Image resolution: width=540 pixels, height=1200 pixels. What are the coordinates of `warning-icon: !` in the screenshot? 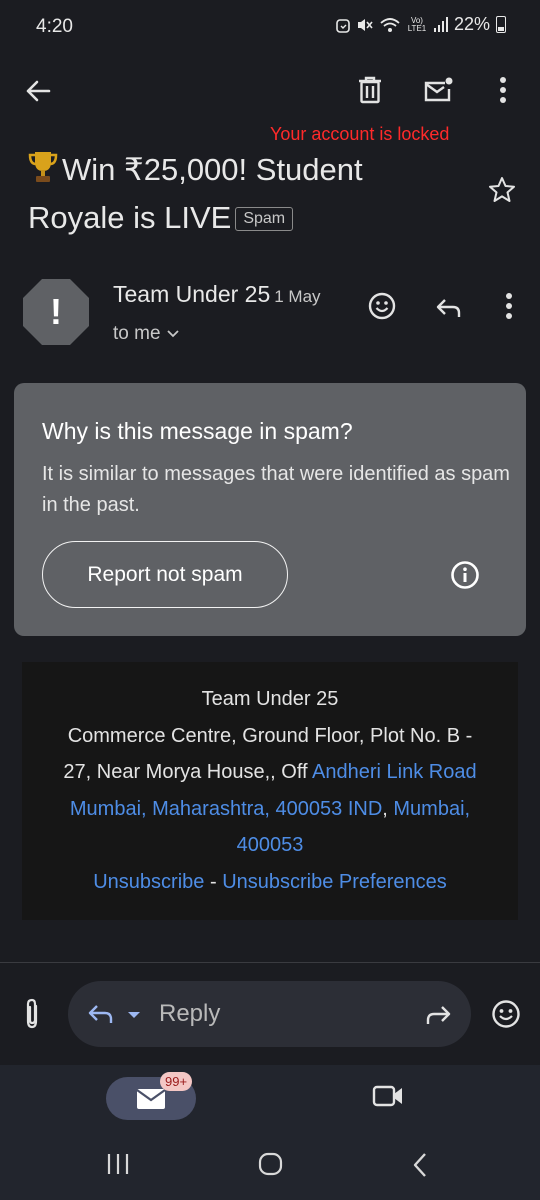 It's located at (56, 311).